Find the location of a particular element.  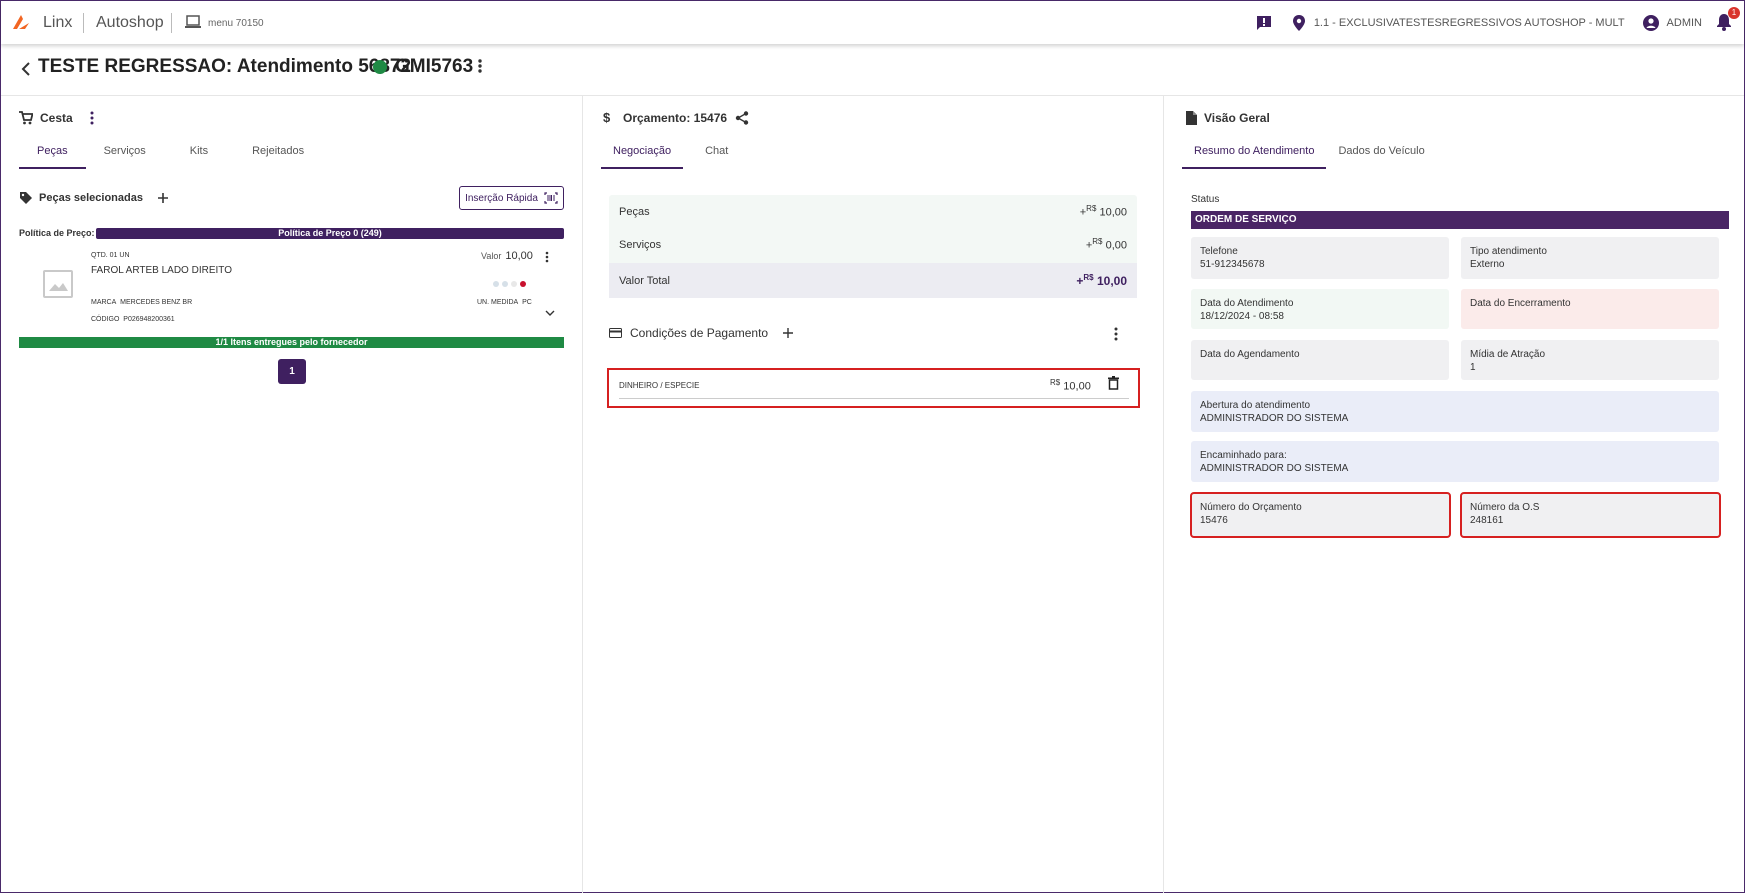

card-value: 51-912345678 is located at coordinates (1232, 264).